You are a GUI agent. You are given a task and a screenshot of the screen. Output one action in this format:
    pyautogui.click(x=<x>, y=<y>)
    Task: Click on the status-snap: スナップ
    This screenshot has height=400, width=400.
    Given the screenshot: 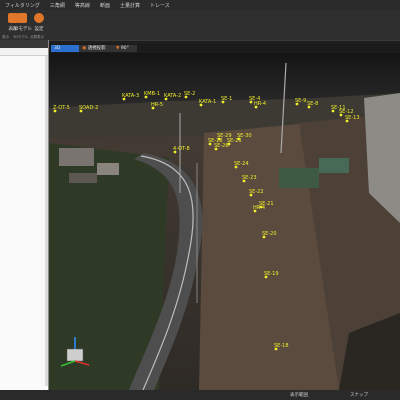 What is the action you would take?
    pyautogui.click(x=359, y=395)
    